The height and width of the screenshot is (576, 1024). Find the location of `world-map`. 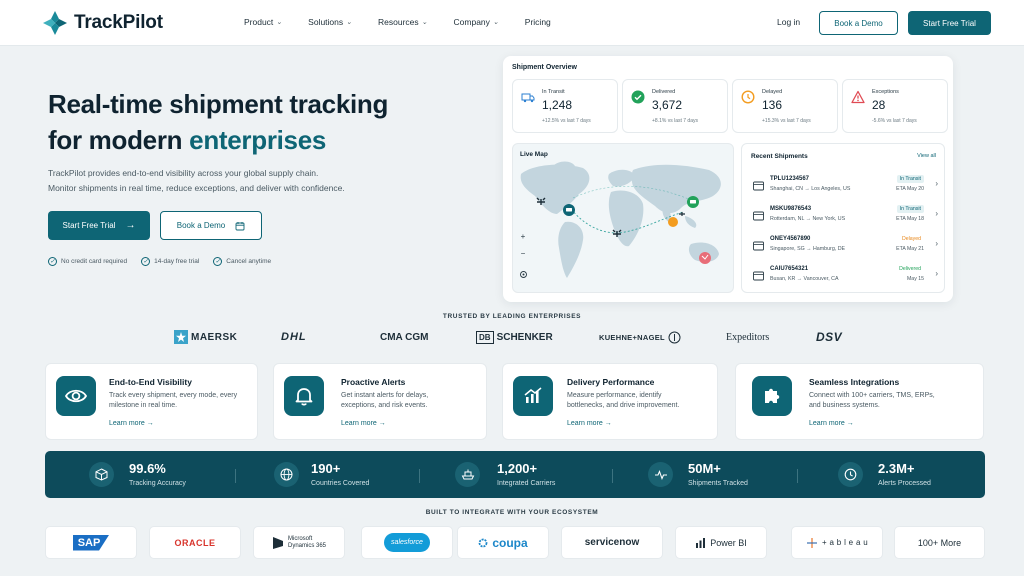

world-map is located at coordinates (620, 219).